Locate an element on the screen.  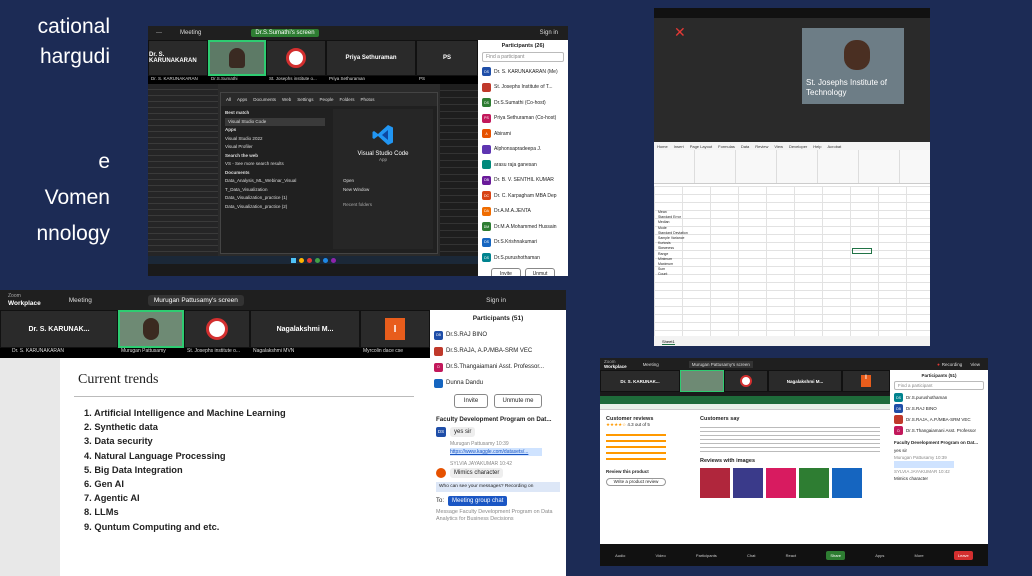
search-tab: Photos is located at coordinates (368, 99).